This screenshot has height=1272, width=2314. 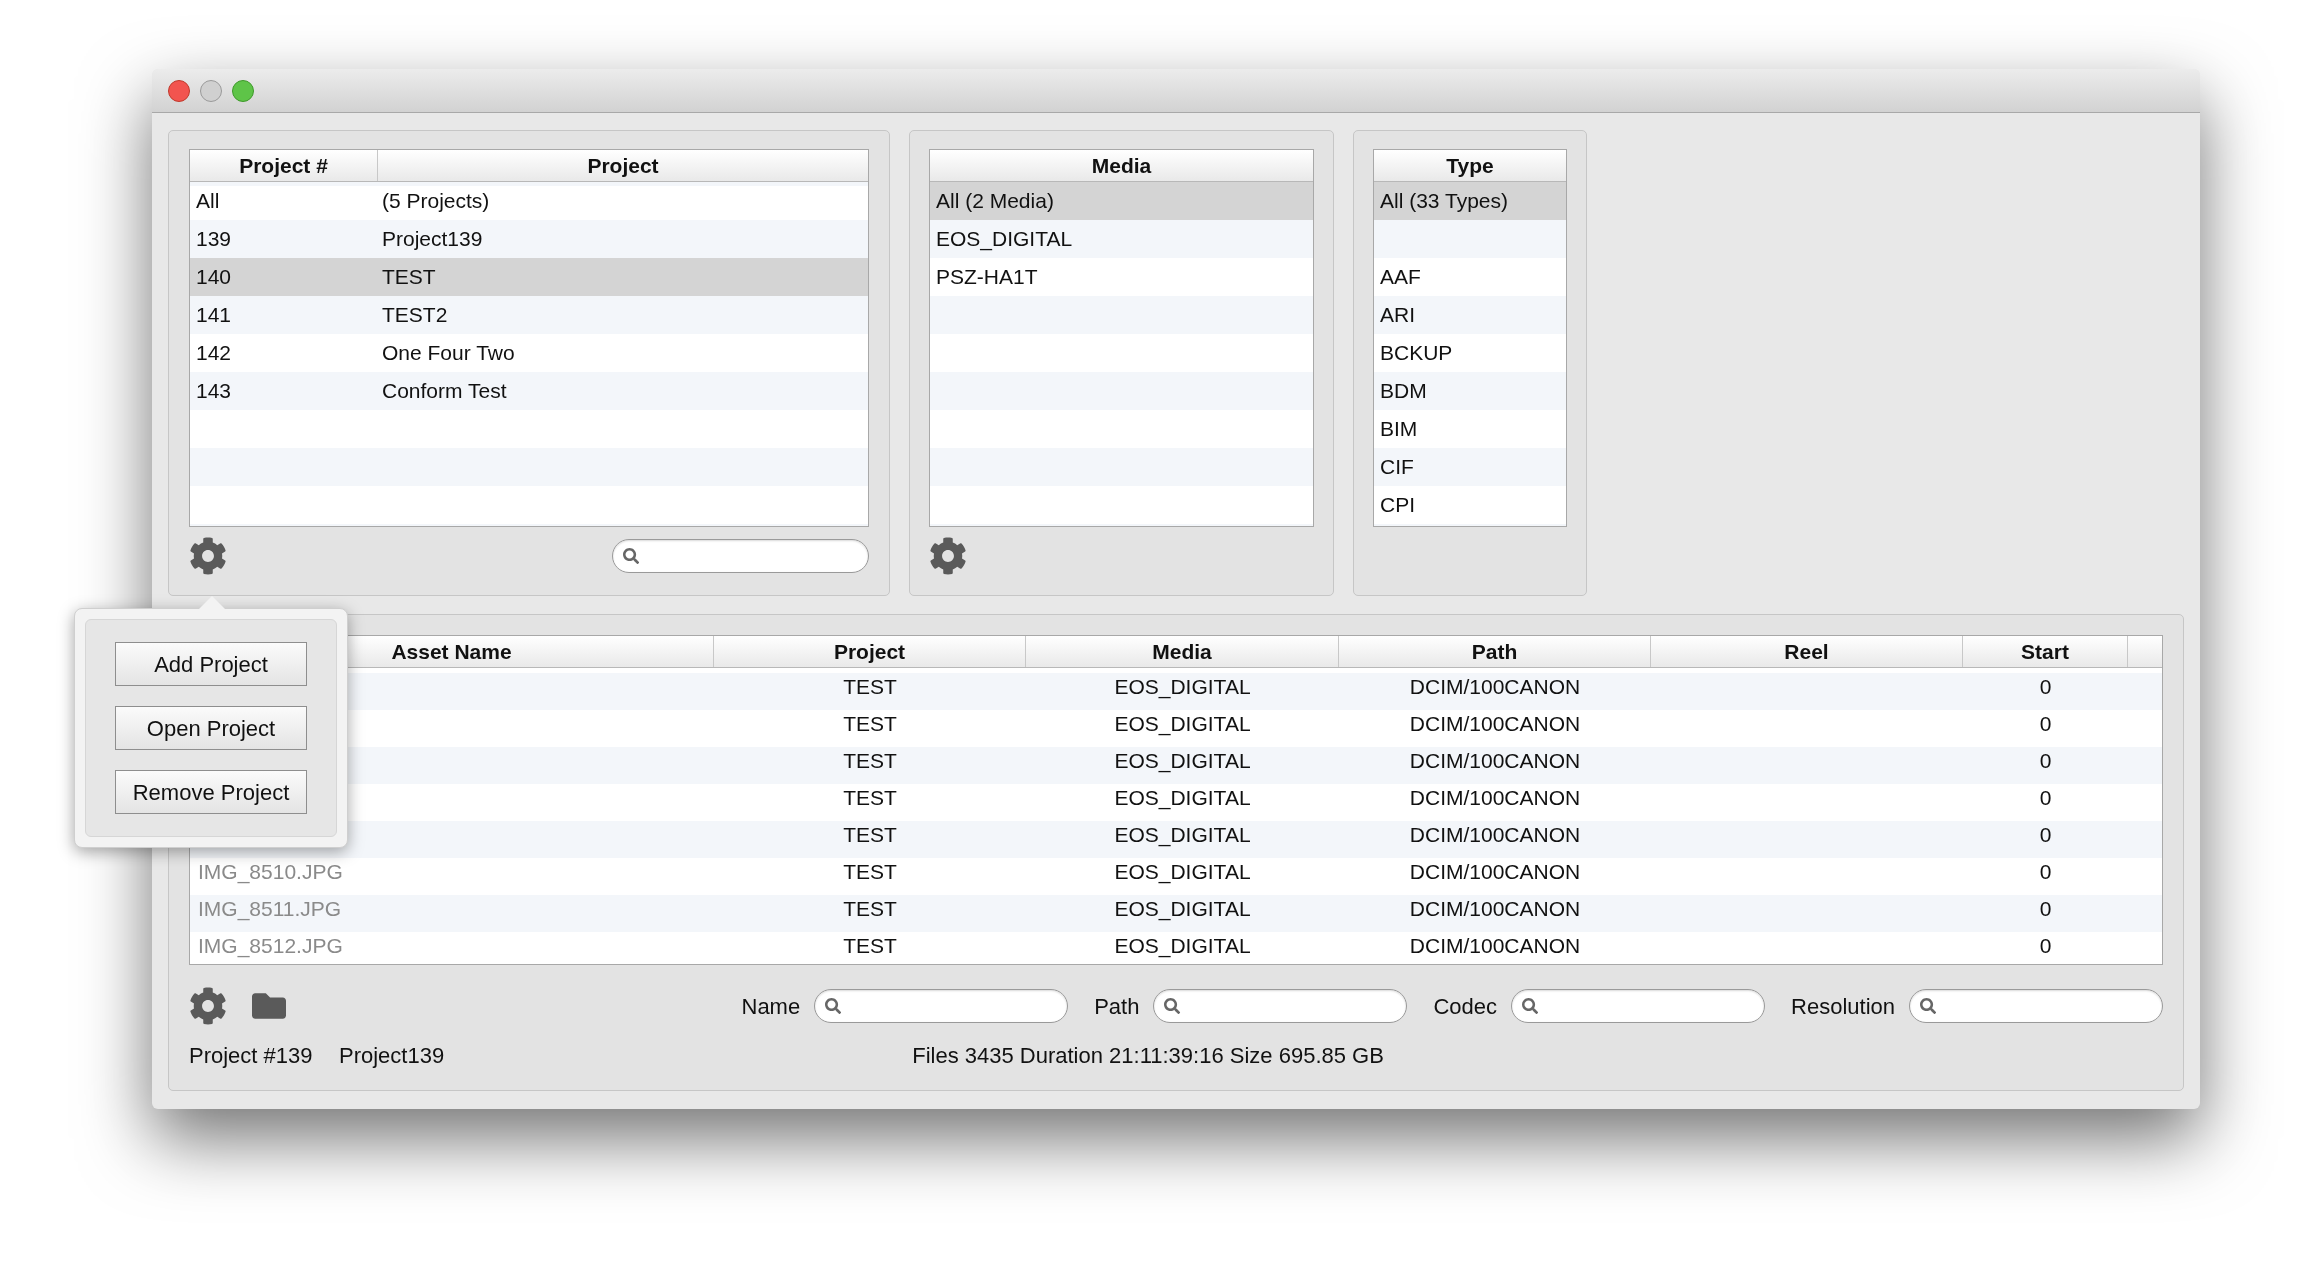 What do you see at coordinates (529, 201) in the screenshot?
I see `project-row: All (5 Projects)` at bounding box center [529, 201].